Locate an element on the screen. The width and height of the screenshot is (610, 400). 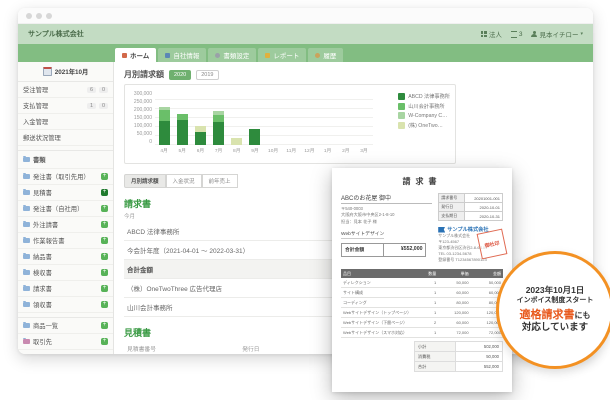
sidebar-item-work-report: 作業報告書 + is located at coordinates (65, 241).